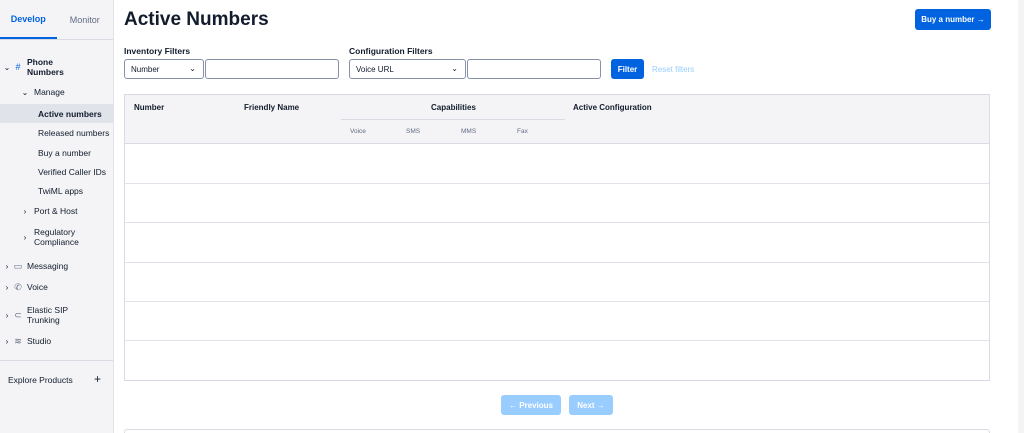 Image resolution: width=1024 pixels, height=433 pixels. I want to click on column-header-friendly-name: Friendly Name, so click(272, 107).